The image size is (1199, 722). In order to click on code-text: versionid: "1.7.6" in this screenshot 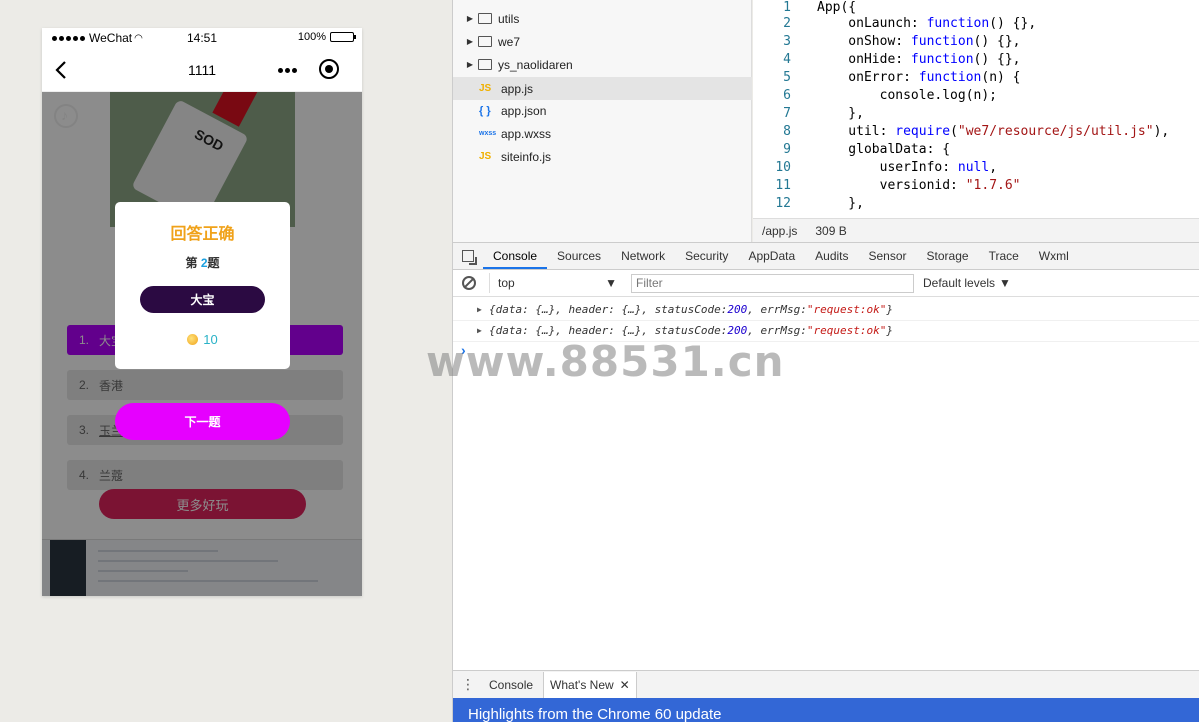, I will do `click(919, 185)`.